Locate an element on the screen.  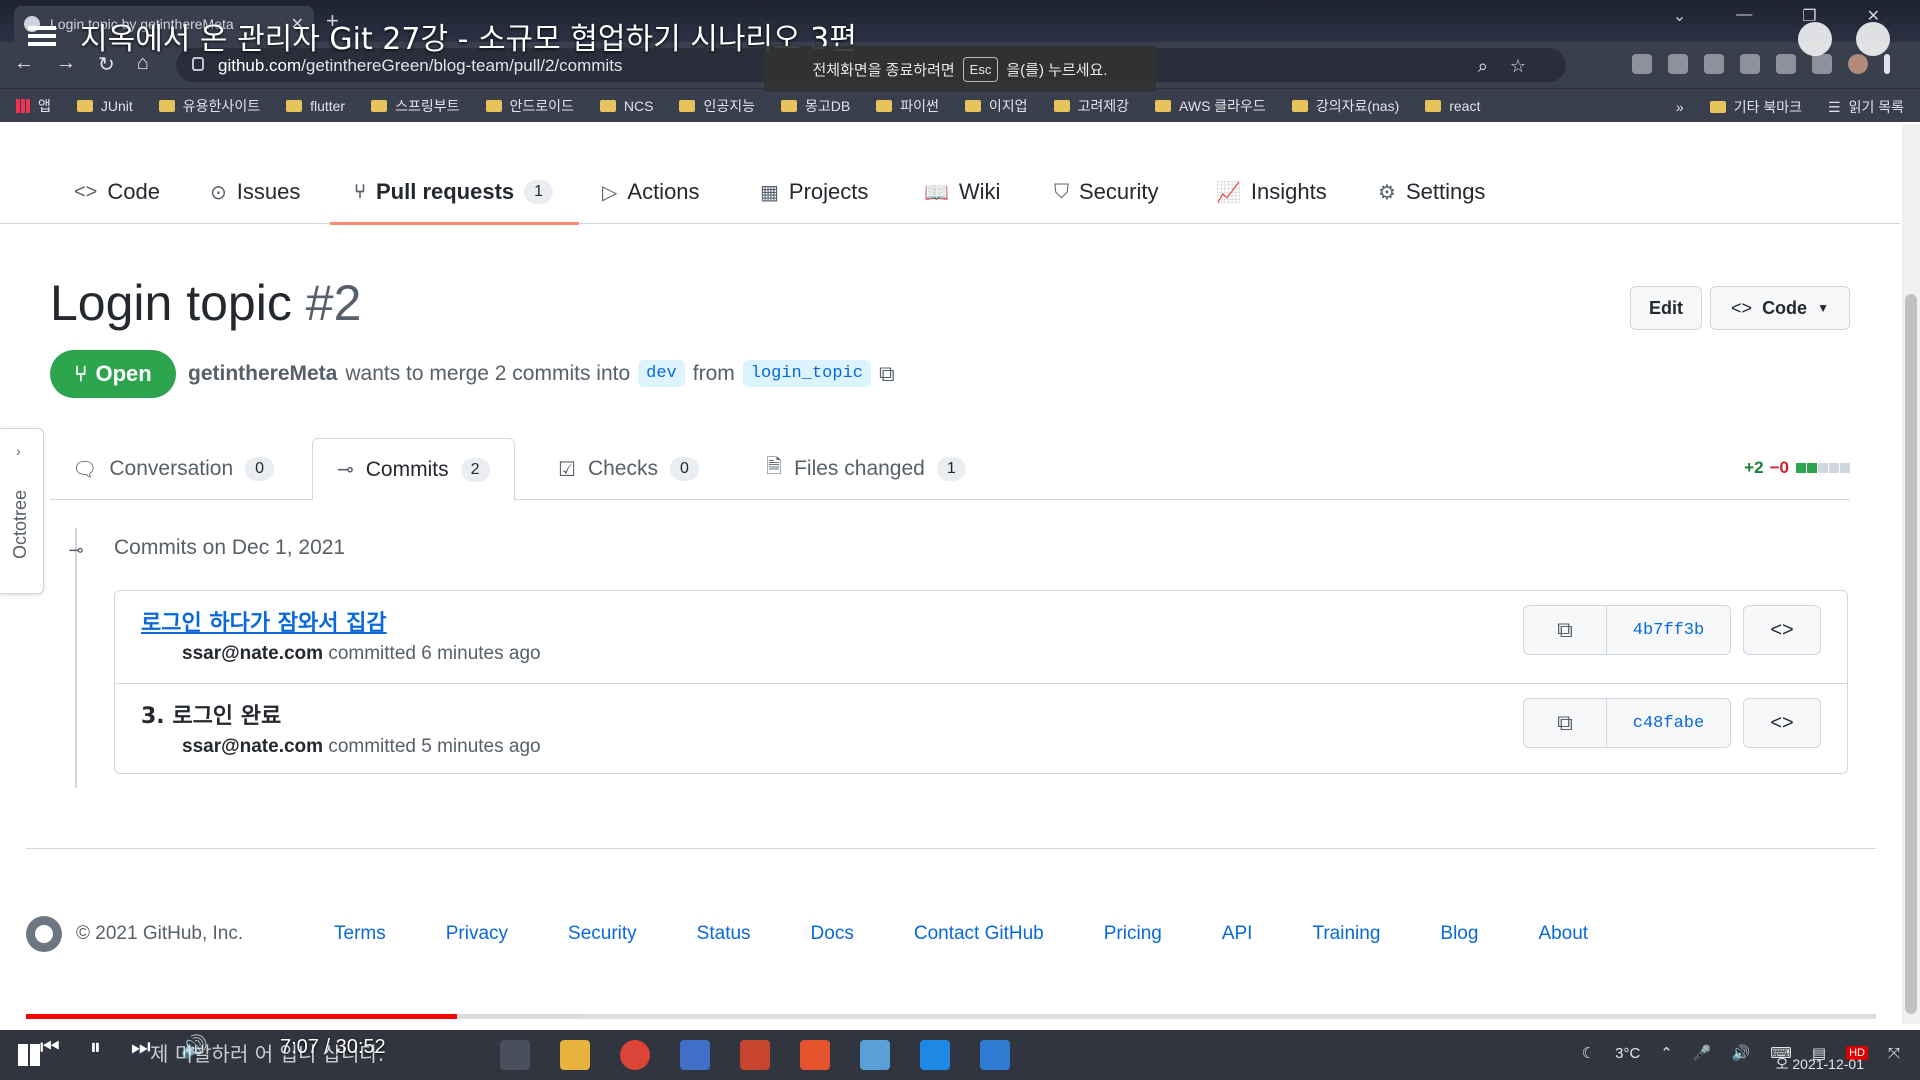
footer-link-privacy: Privacy is located at coordinates (477, 934).